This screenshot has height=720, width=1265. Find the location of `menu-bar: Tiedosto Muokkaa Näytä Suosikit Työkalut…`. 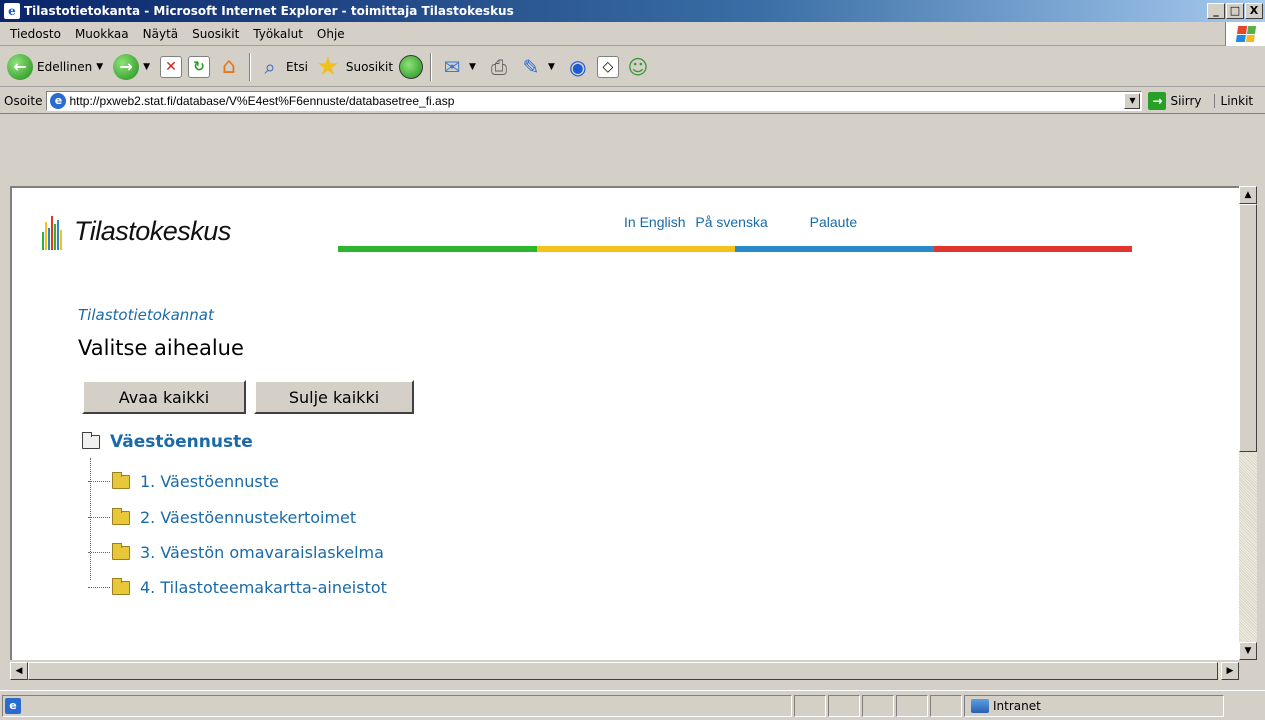

menu-bar: Tiedosto Muokkaa Näytä Suosikit Työkalut… is located at coordinates (632, 34).